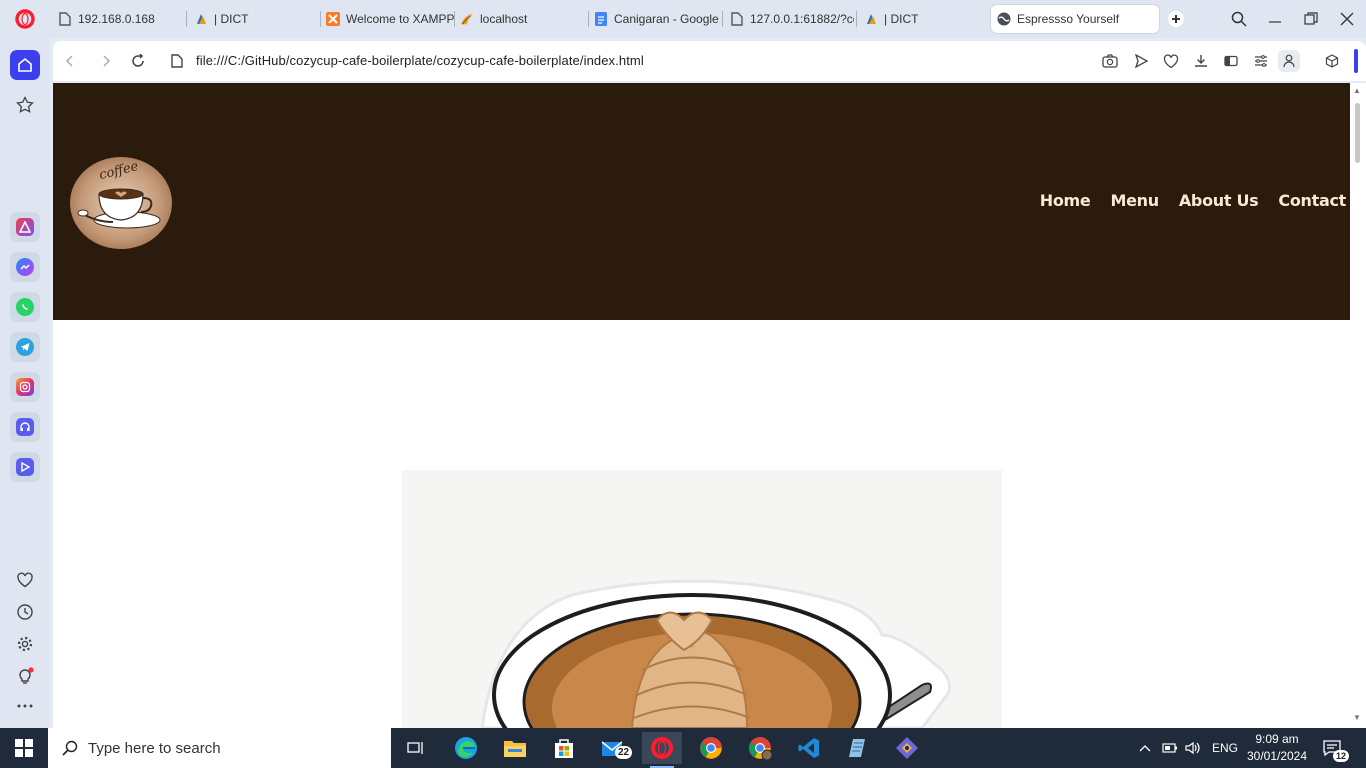  What do you see at coordinates (1277, 756) in the screenshot?
I see `clock-date: 30/01/2024` at bounding box center [1277, 756].